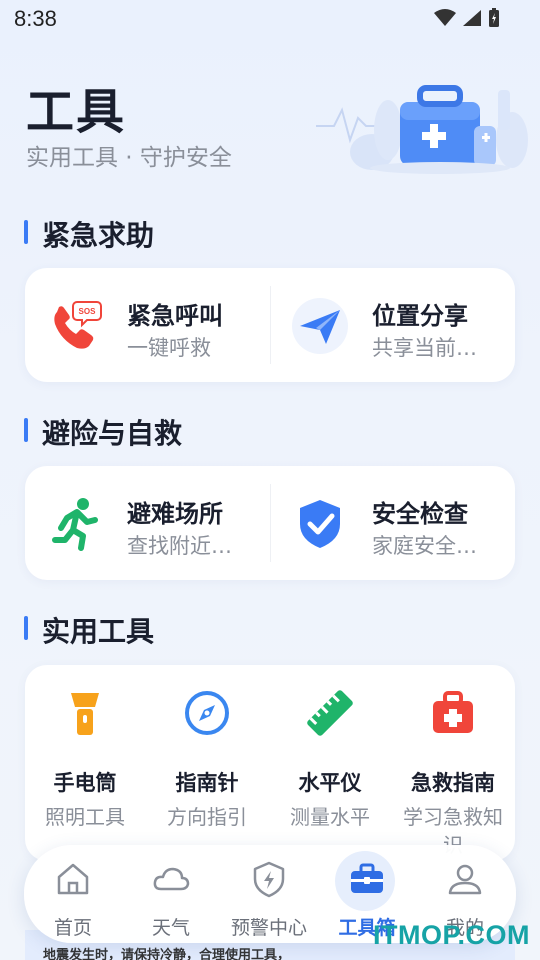  Describe the element at coordinates (129, 158) in the screenshot. I see `page-subtitle: 实用工具 · 守护安全` at that location.